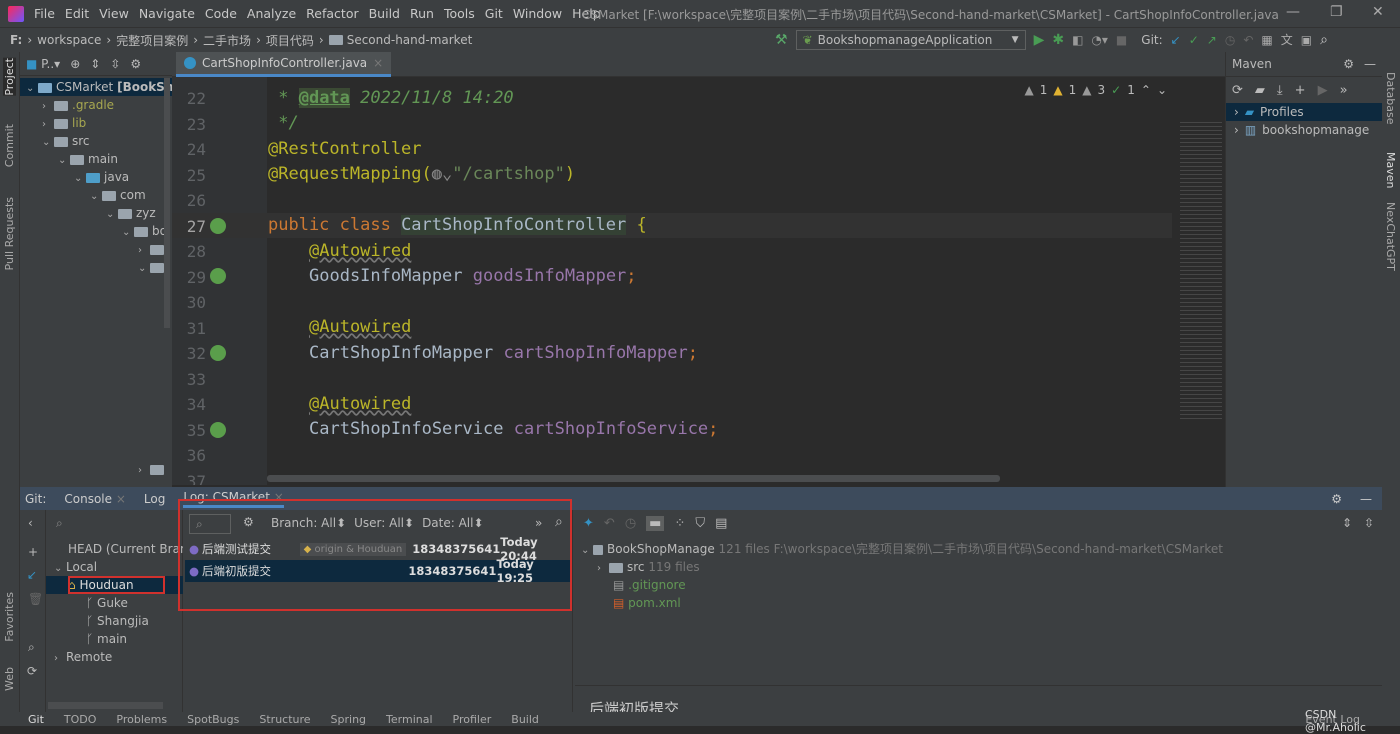  What do you see at coordinates (227, 40) in the screenshot?
I see `crumb-market: 二手市场` at bounding box center [227, 40].